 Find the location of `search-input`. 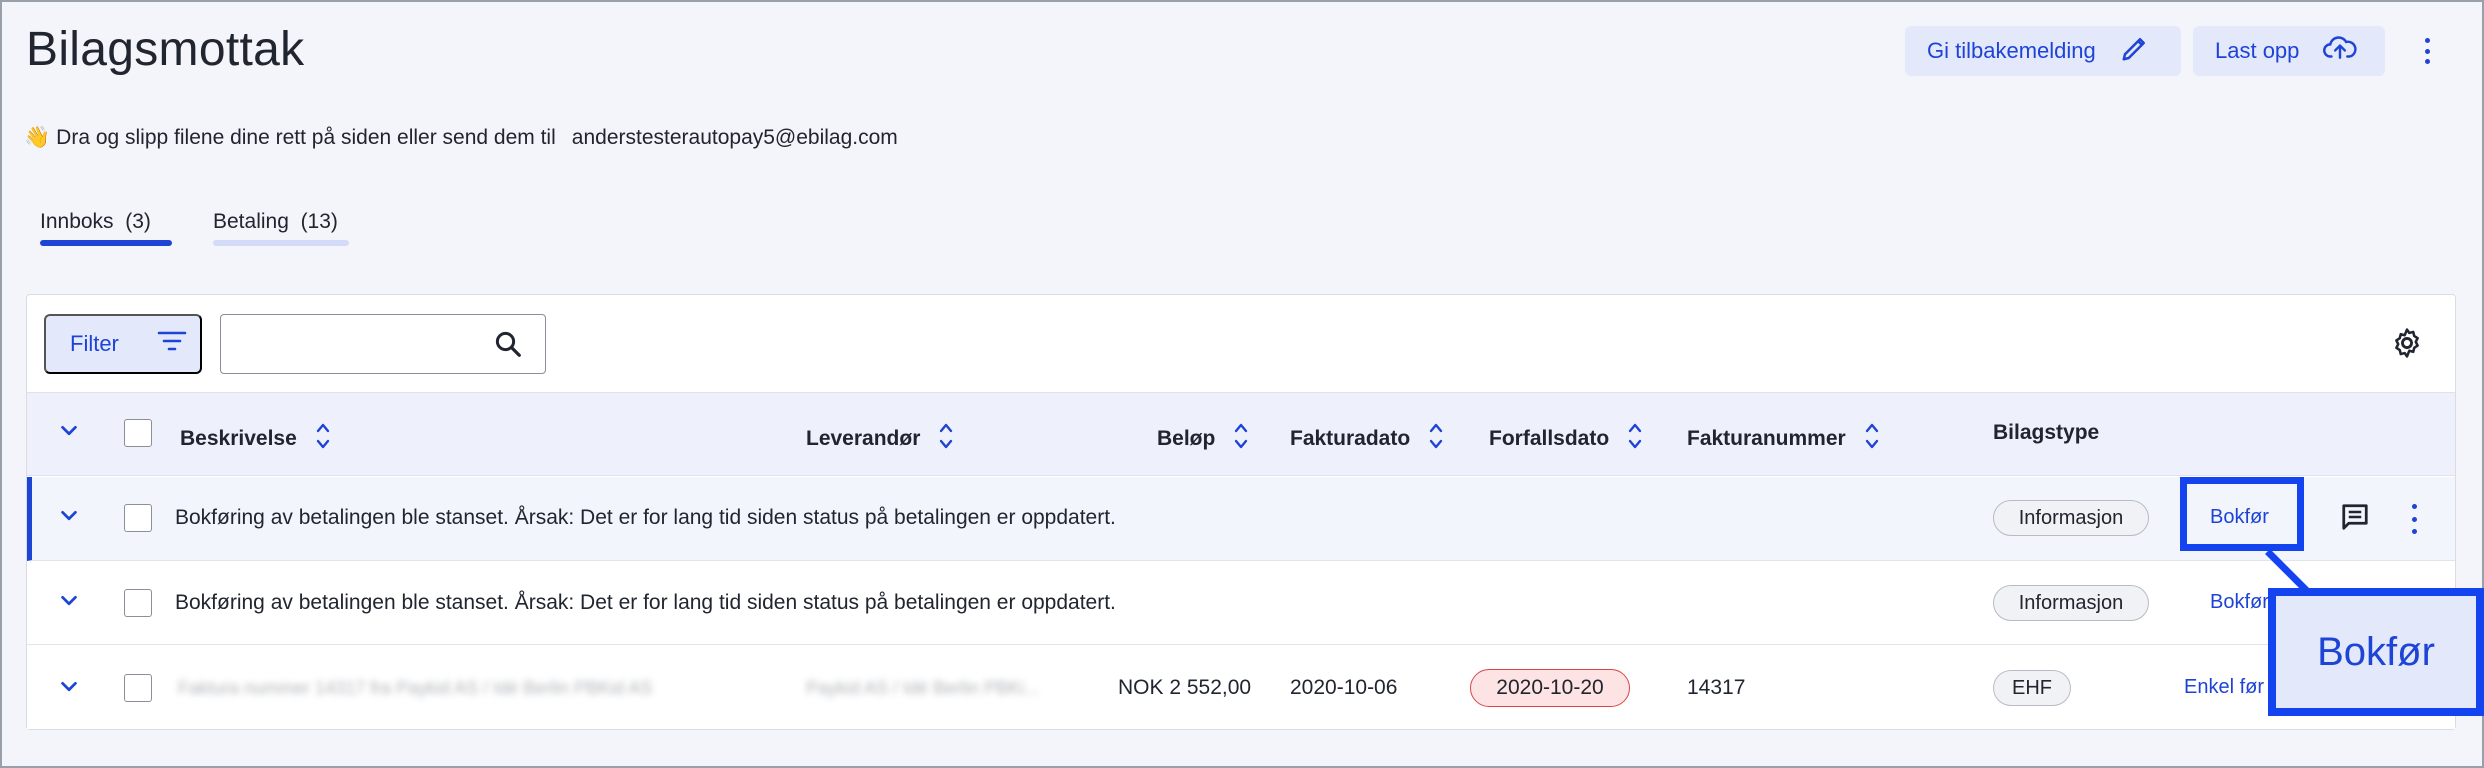

search-input is located at coordinates (356, 344).